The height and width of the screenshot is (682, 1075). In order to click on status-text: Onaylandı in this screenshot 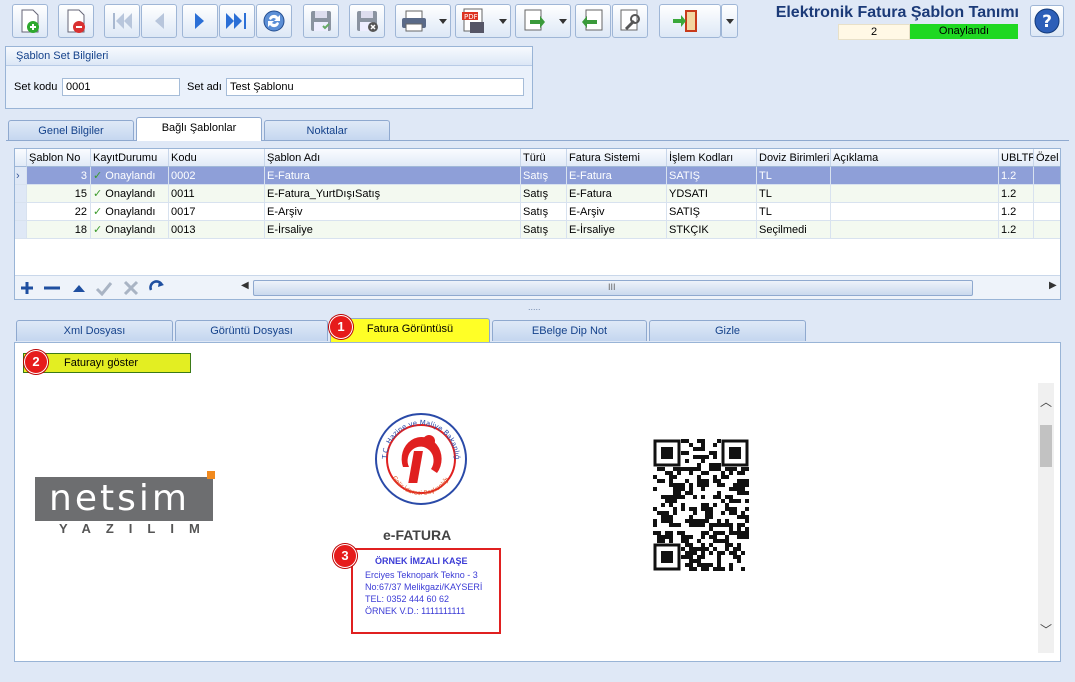, I will do `click(130, 230)`.